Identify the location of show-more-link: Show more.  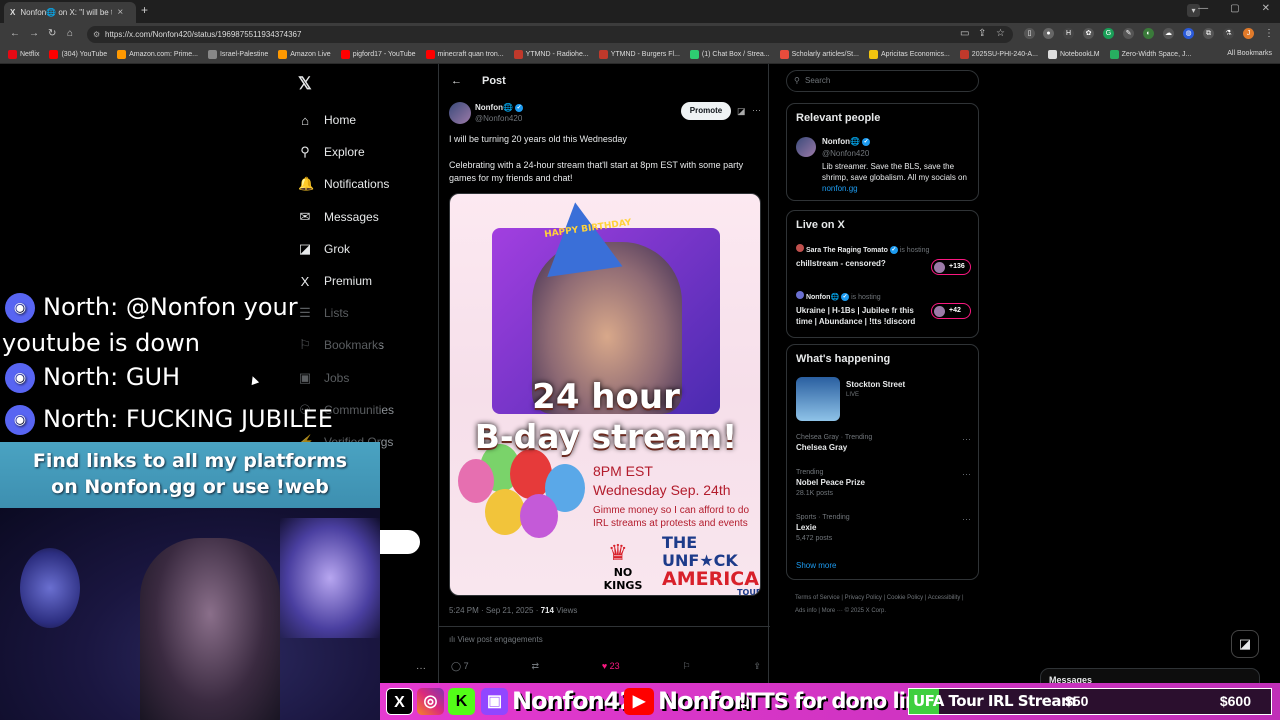
(816, 565).